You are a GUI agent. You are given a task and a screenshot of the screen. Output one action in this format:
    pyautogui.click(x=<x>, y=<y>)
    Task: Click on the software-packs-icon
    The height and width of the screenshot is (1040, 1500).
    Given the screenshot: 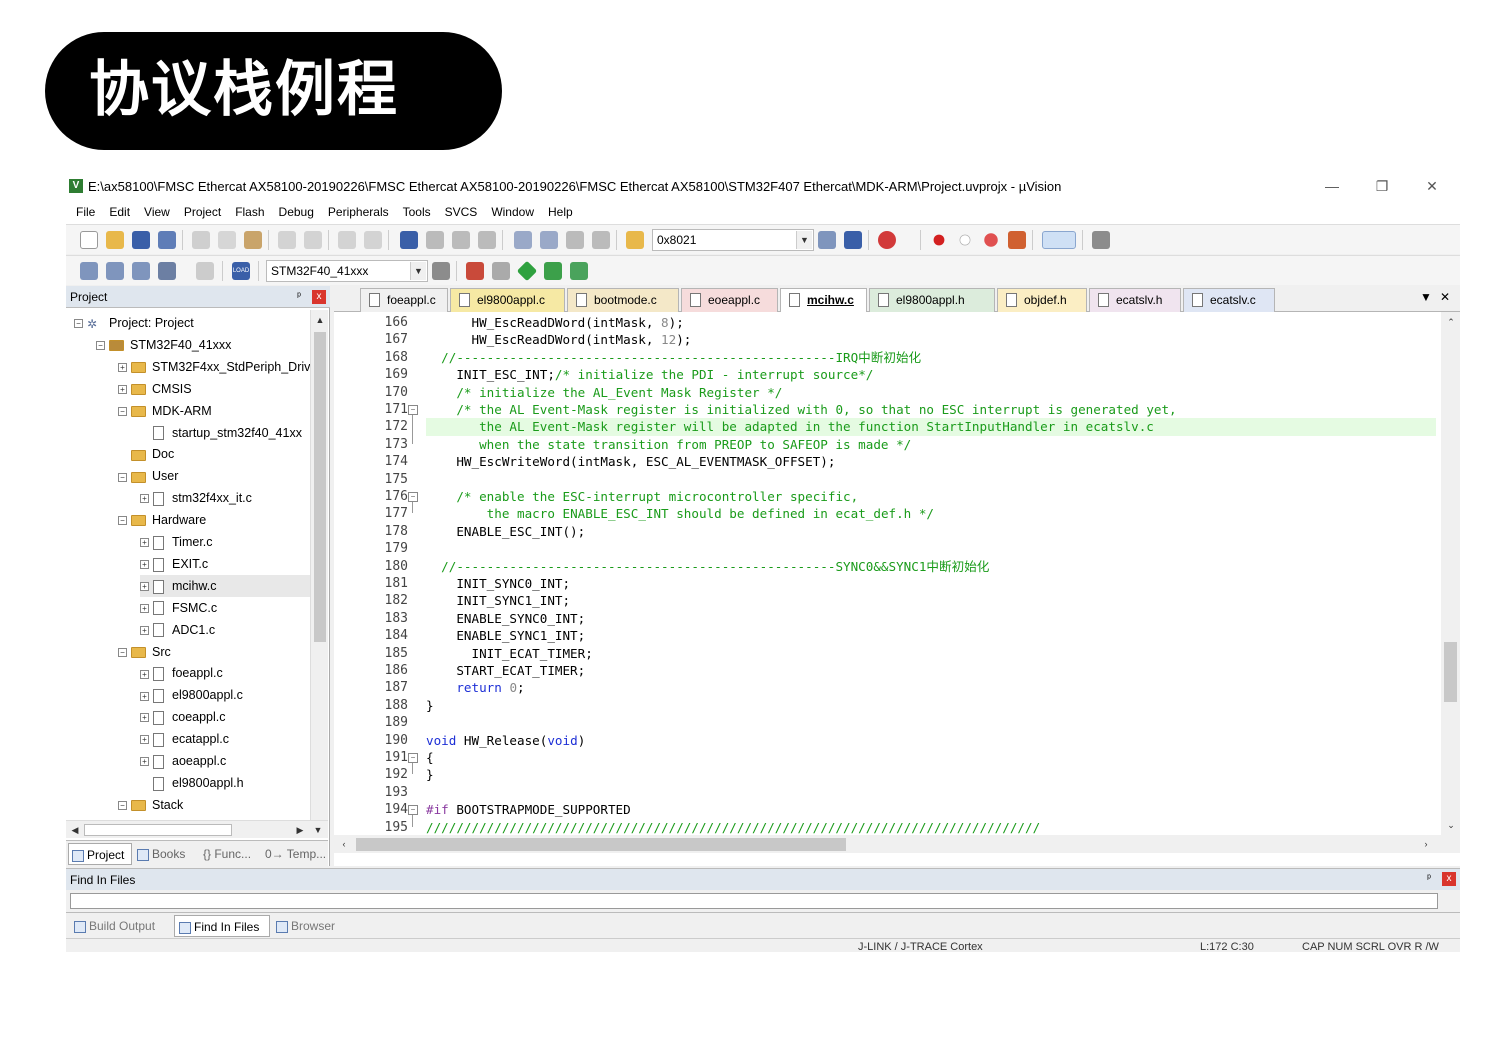 What is the action you would take?
    pyautogui.click(x=579, y=271)
    